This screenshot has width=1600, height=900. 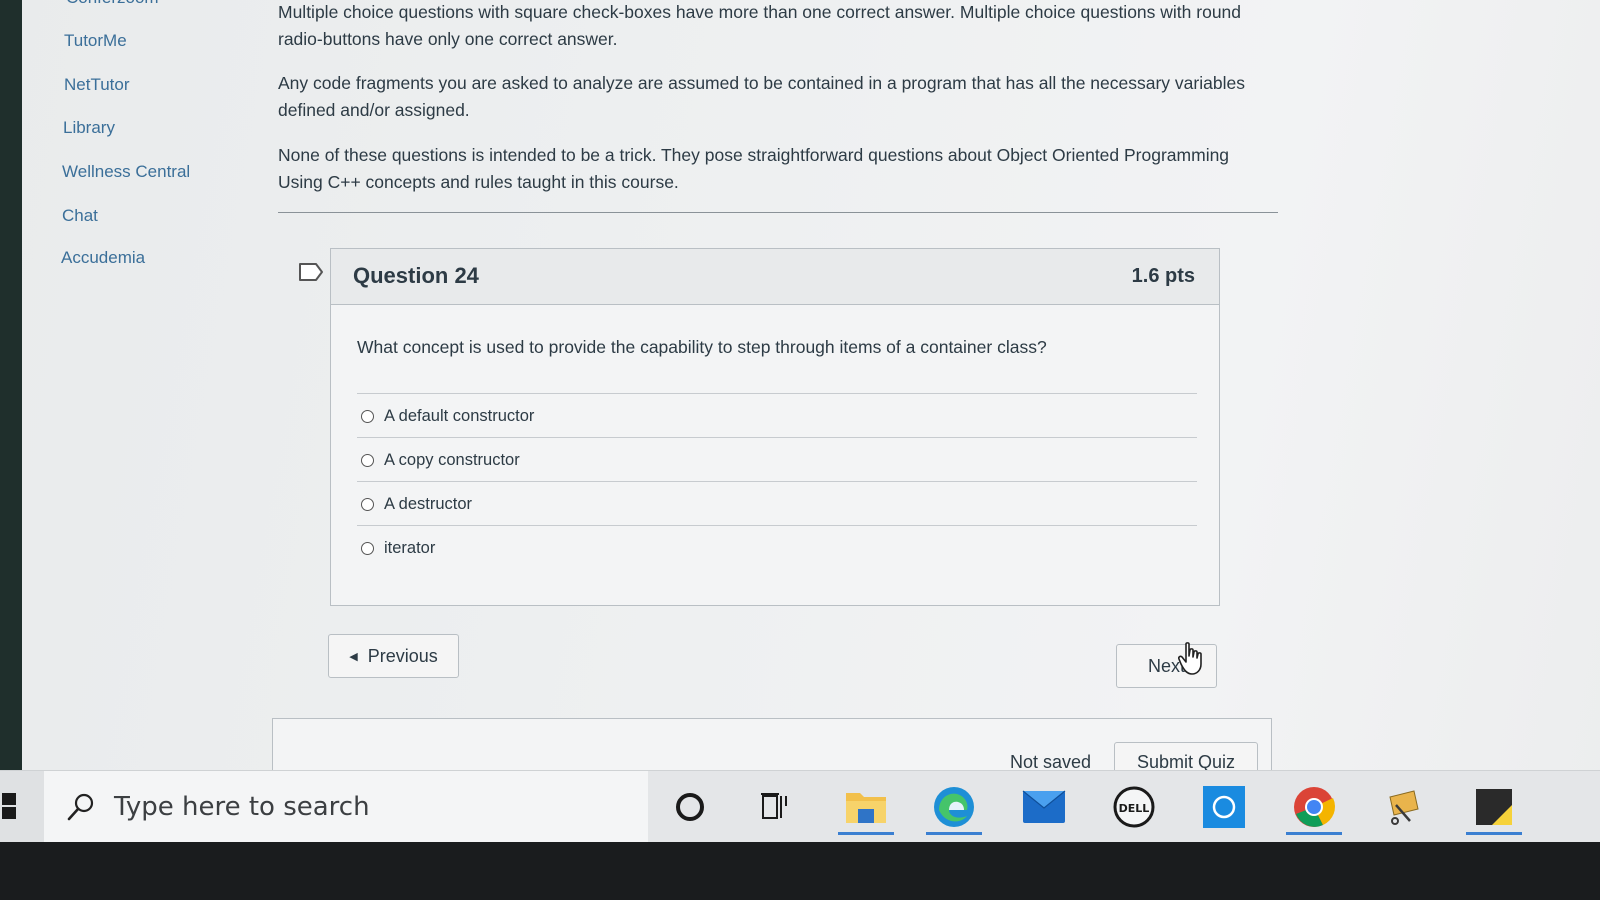 I want to click on answer-option: A destructor, so click(x=416, y=504).